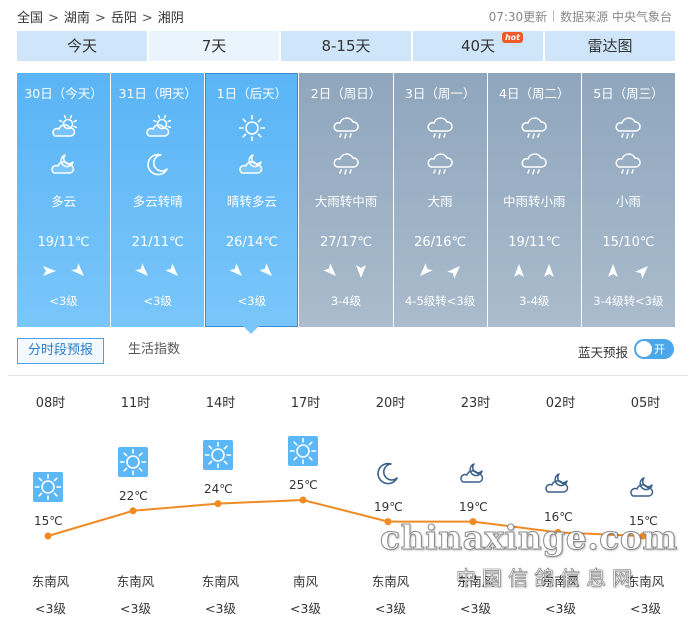 Image resolution: width=696 pixels, height=639 pixels. What do you see at coordinates (558, 517) in the screenshot?
I see `hour-temperature: 16℃` at bounding box center [558, 517].